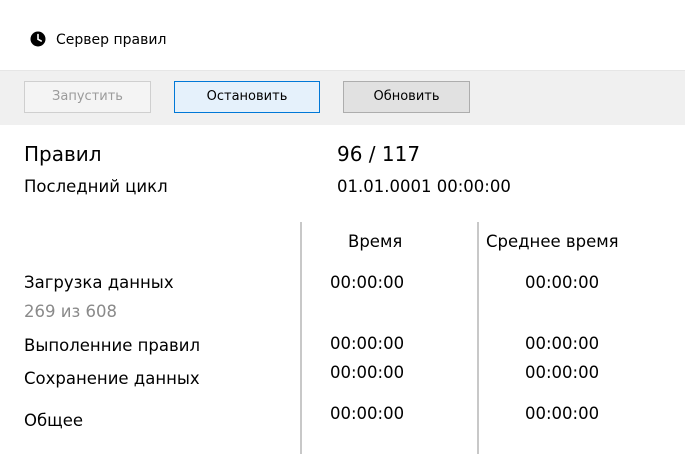 The width and height of the screenshot is (685, 461). What do you see at coordinates (367, 372) in the screenshot?
I see `save-data-time: 00:00:00` at bounding box center [367, 372].